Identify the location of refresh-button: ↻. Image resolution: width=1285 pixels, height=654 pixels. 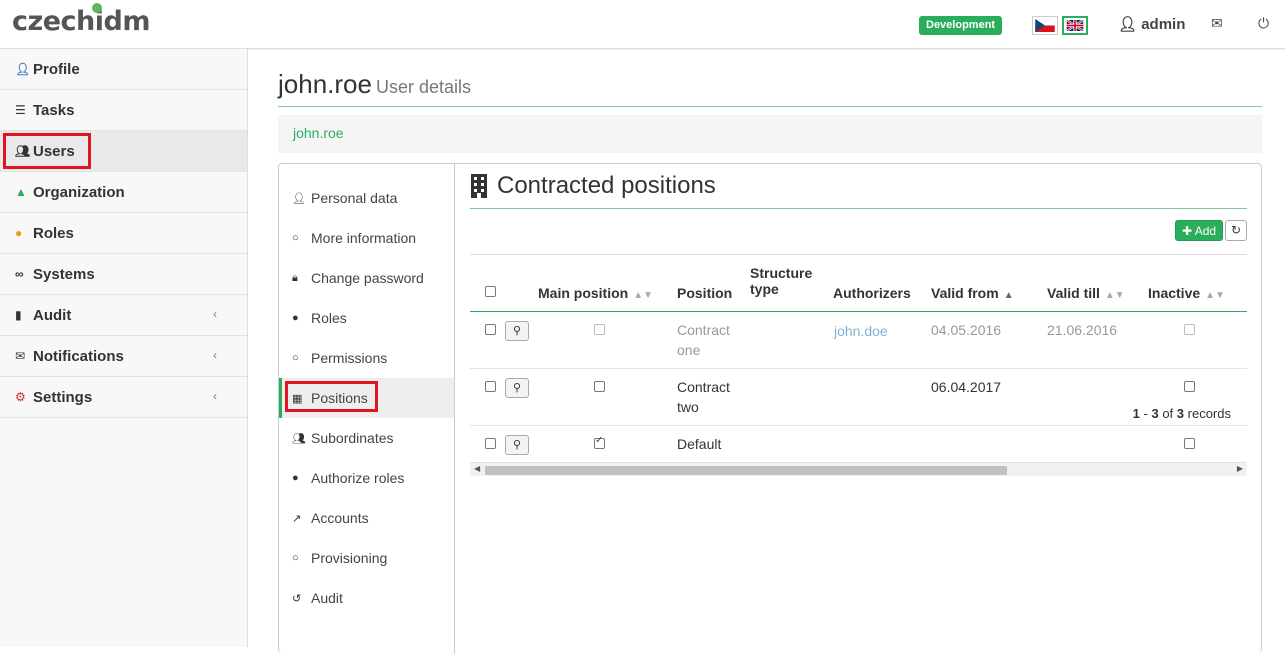
(1236, 230).